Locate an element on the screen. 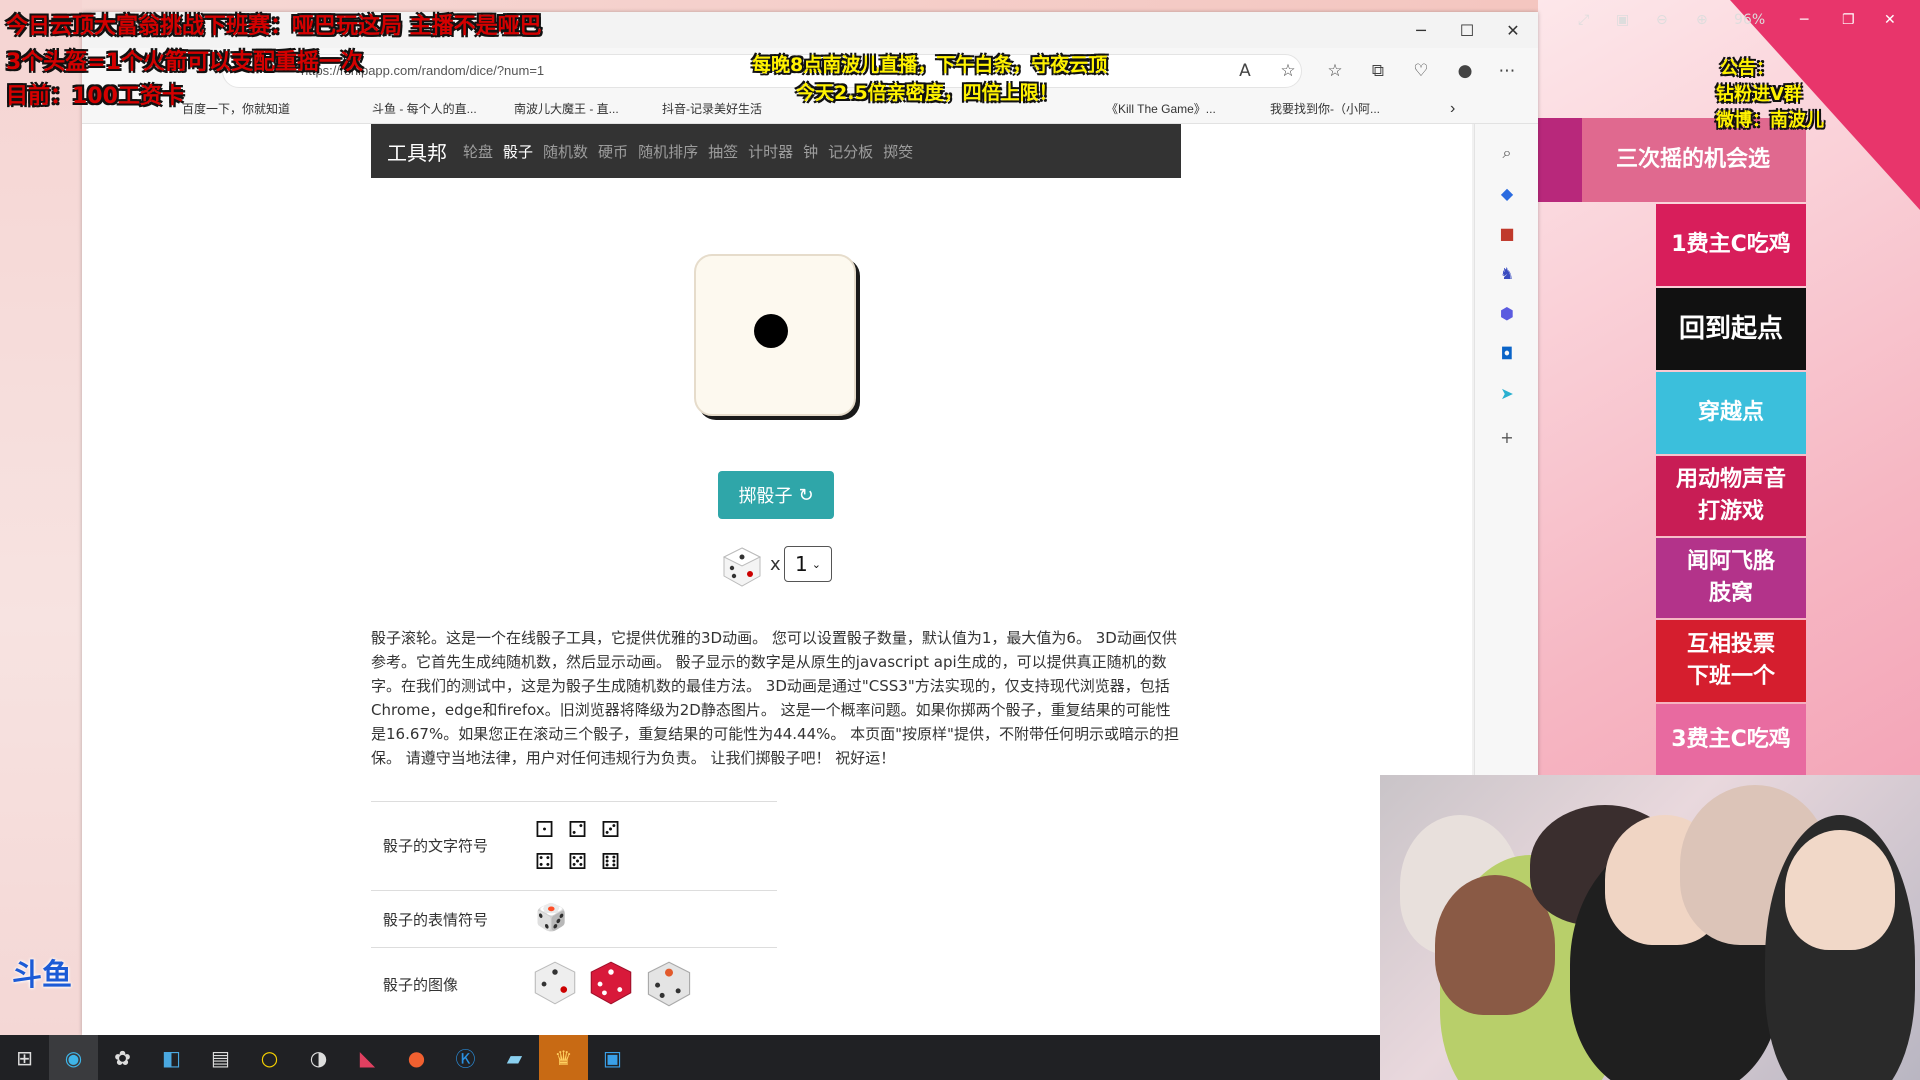 The height and width of the screenshot is (1080, 1920). table-row: 骰子的文字符号 ⚀ ⚁ ⚂ ⚃ ⚄ ⚅ is located at coordinates (574, 846).